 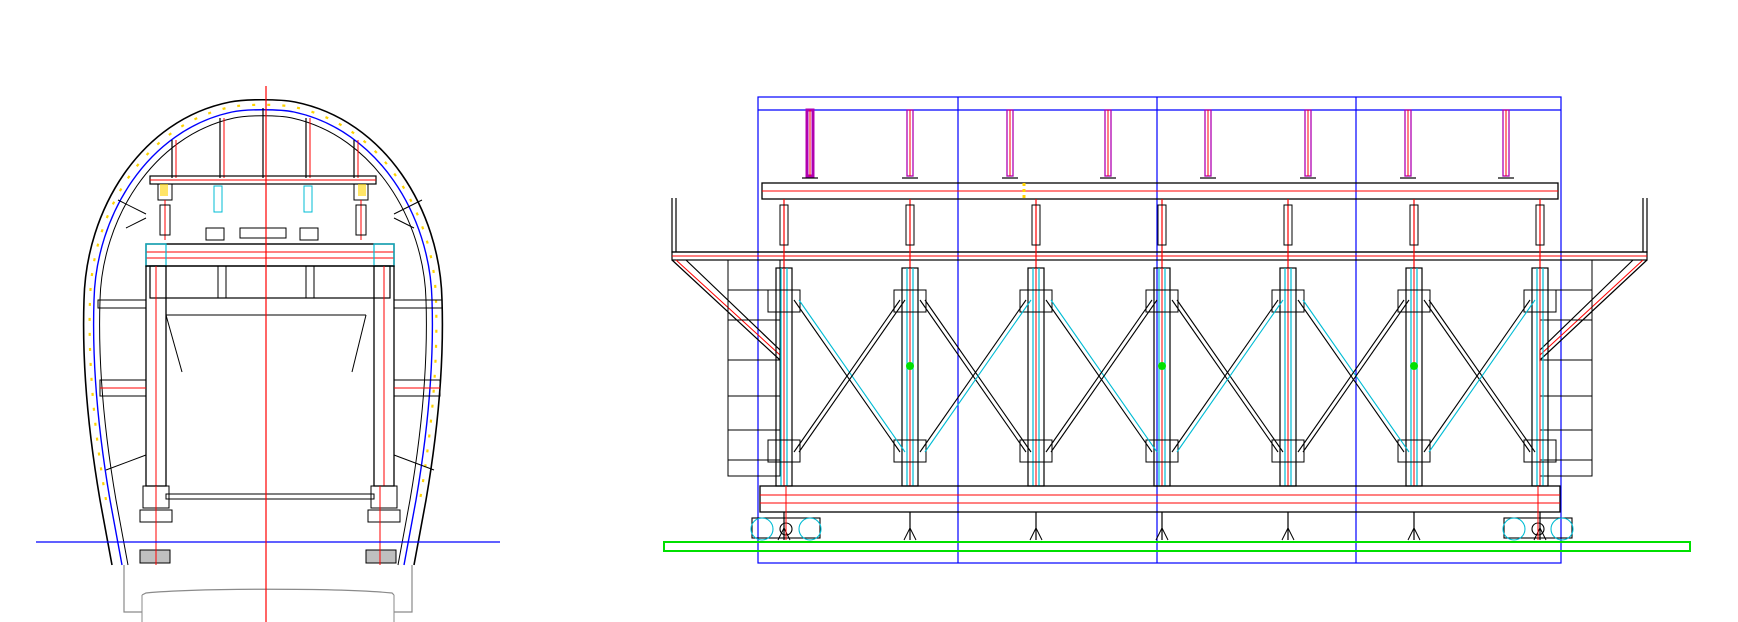 What do you see at coordinates (267, 148) in the screenshot?
I see `crown-ribs-red` at bounding box center [267, 148].